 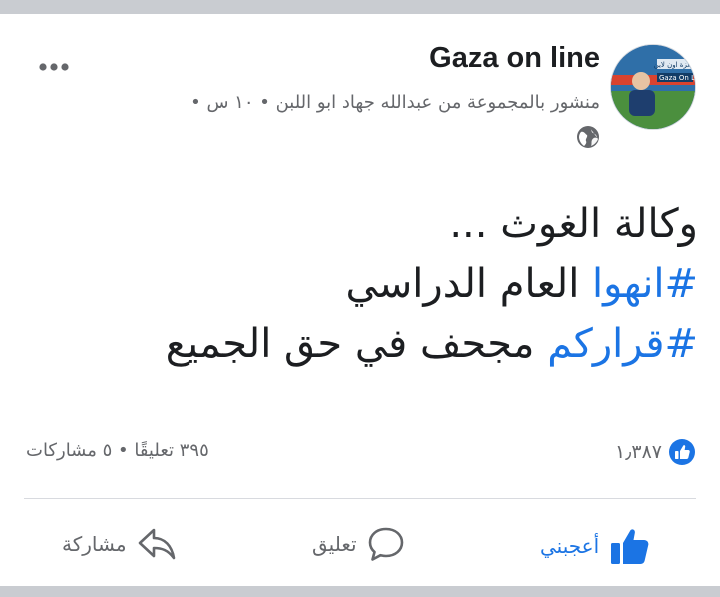 What do you see at coordinates (385, 544) in the screenshot?
I see `comment-bubble-icon` at bounding box center [385, 544].